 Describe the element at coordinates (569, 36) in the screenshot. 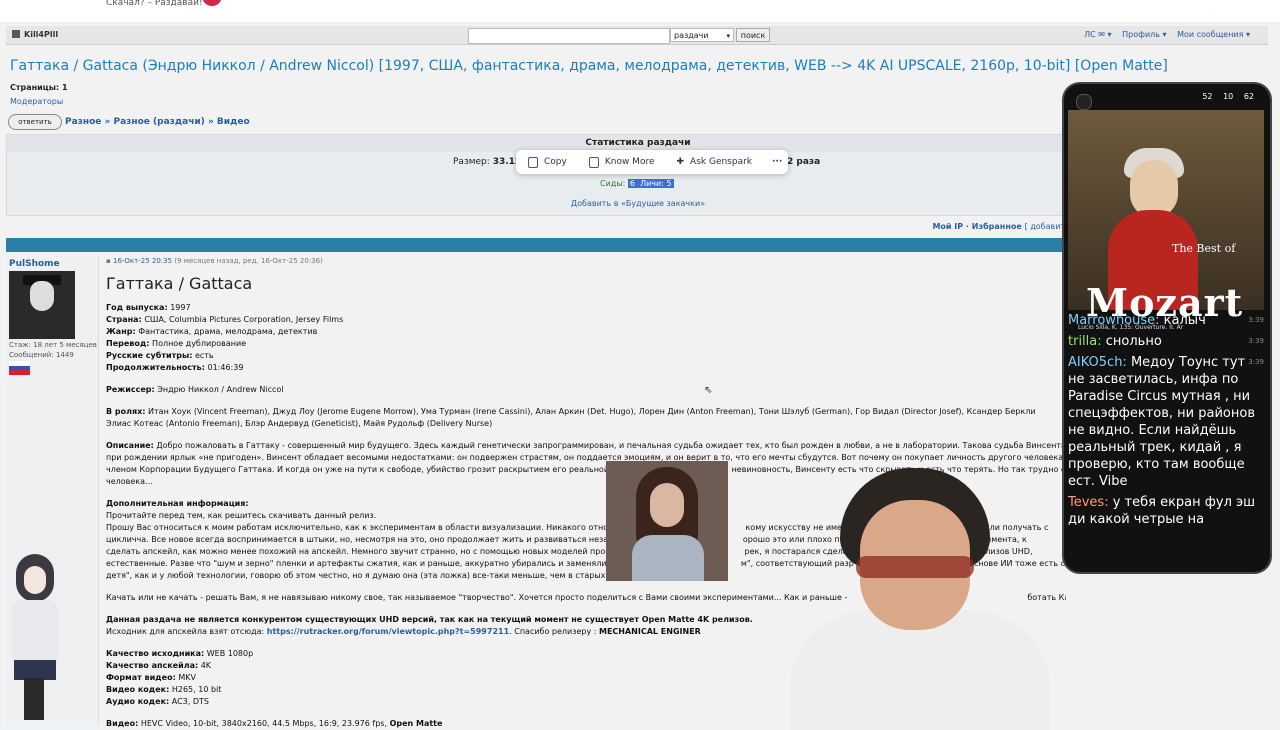

I see `search-input` at that location.